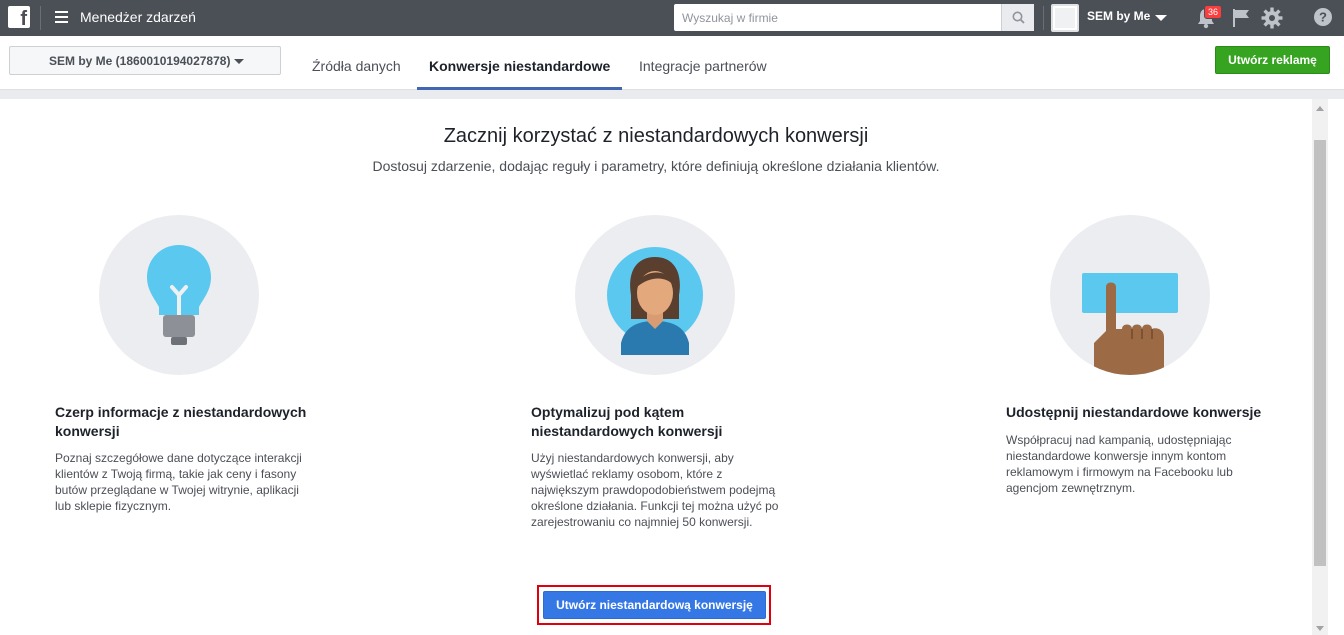  Describe the element at coordinates (113, 506) in the screenshot. I see `card-text-line: lub sklepie fizycznym.` at that location.